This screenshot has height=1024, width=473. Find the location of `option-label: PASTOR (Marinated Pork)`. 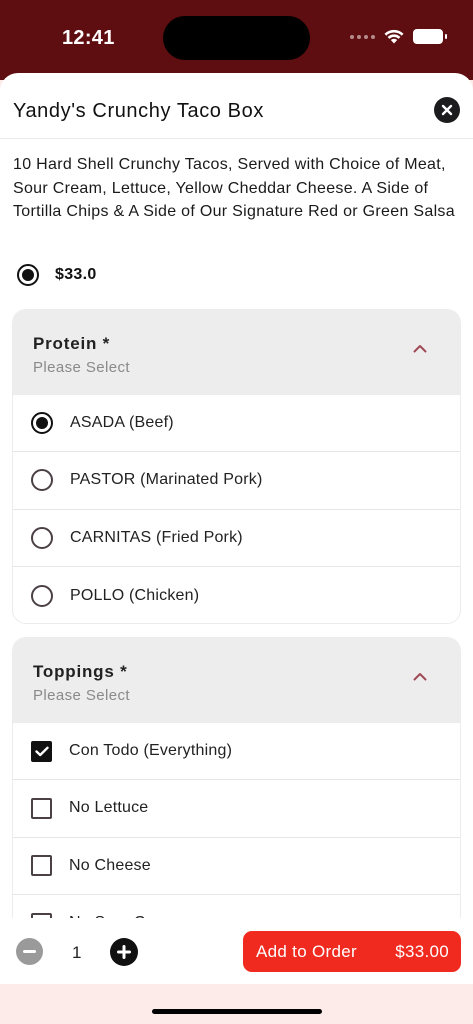

option-label: PASTOR (Marinated Pork) is located at coordinates (166, 480).